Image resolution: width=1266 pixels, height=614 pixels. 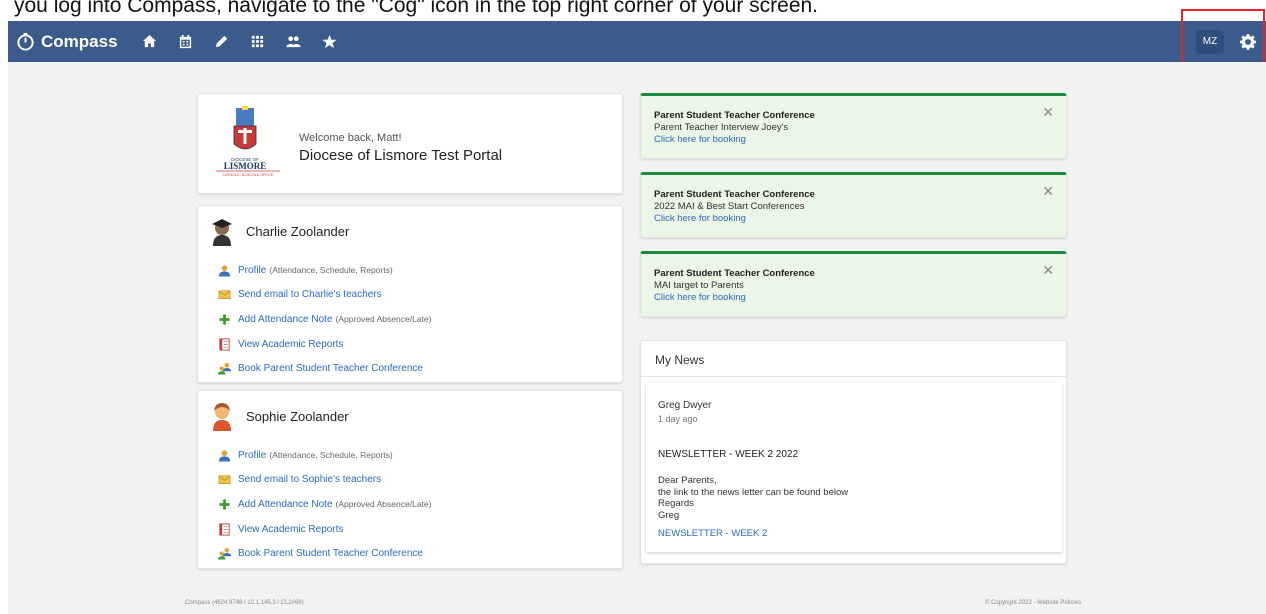 What do you see at coordinates (248, 175) in the screenshot?
I see `svg-text: CATHOLIC SCHOOLS OFFICE` at bounding box center [248, 175].